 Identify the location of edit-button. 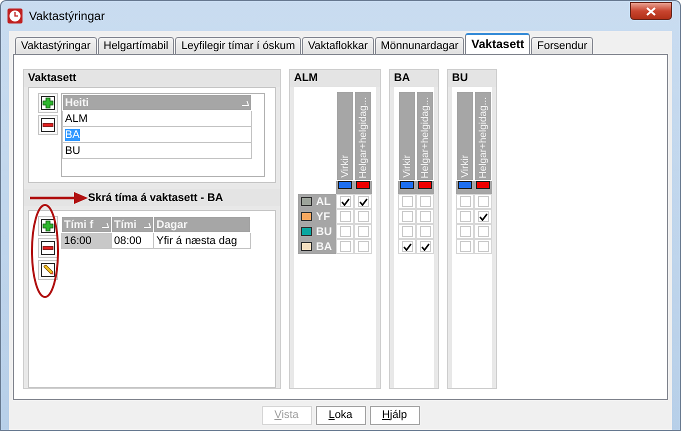
(48, 270).